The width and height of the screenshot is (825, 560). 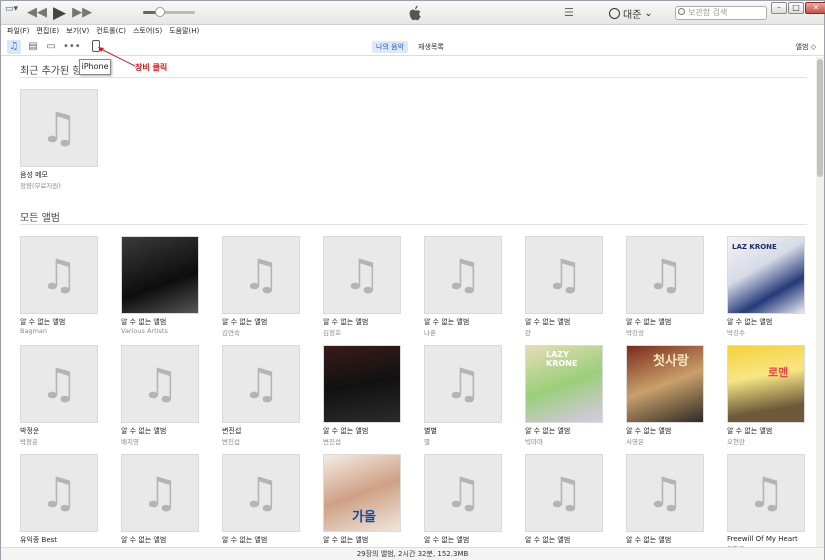 What do you see at coordinates (362, 493) in the screenshot?
I see `album-artwork: 가을` at bounding box center [362, 493].